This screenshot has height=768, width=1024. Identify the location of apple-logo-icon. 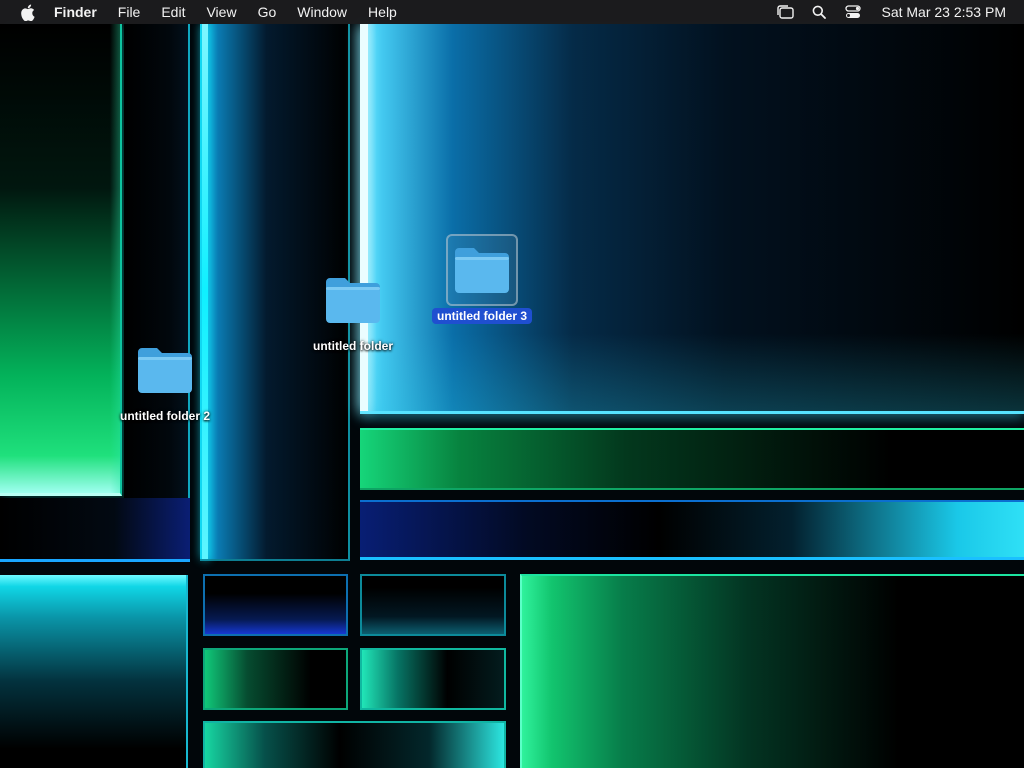
(27, 12).